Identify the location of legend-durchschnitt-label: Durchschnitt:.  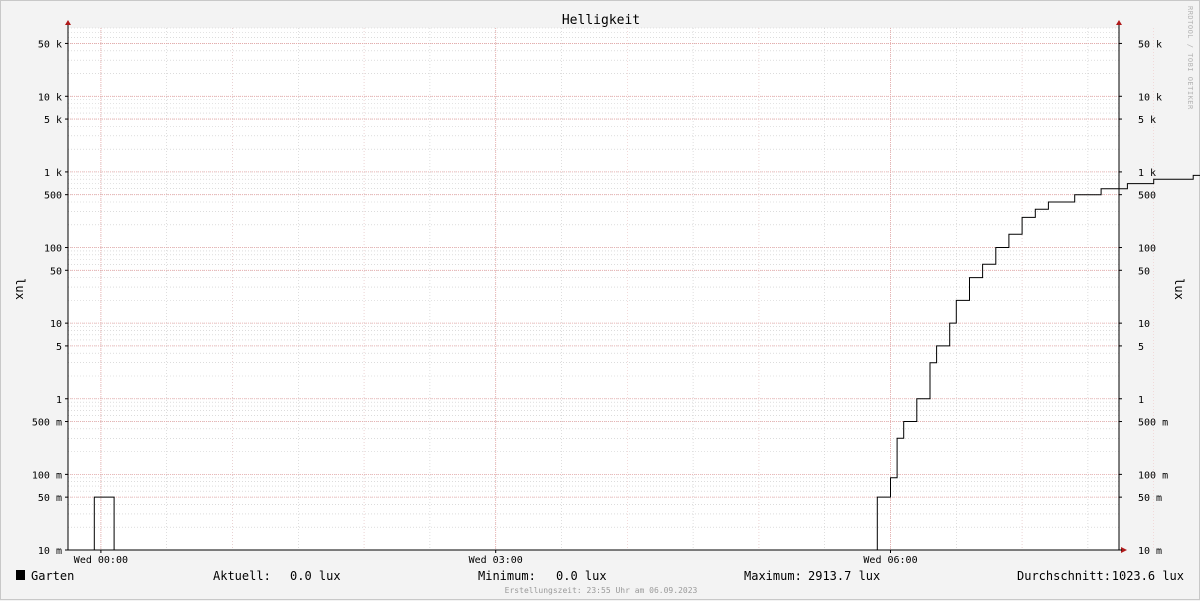
(1064, 576).